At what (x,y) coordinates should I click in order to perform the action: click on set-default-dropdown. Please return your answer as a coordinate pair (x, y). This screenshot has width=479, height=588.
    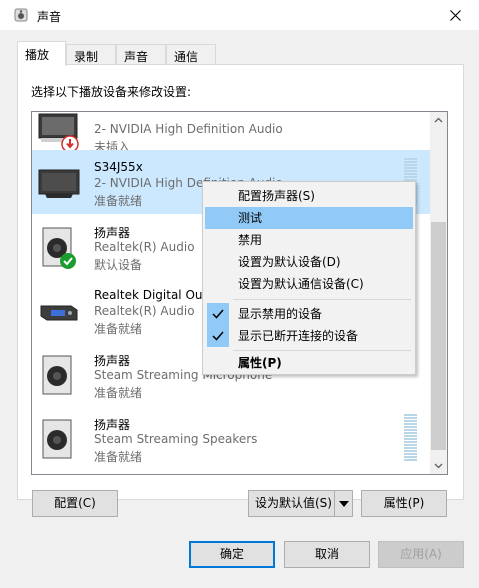
    Looking at the image, I should click on (343, 503).